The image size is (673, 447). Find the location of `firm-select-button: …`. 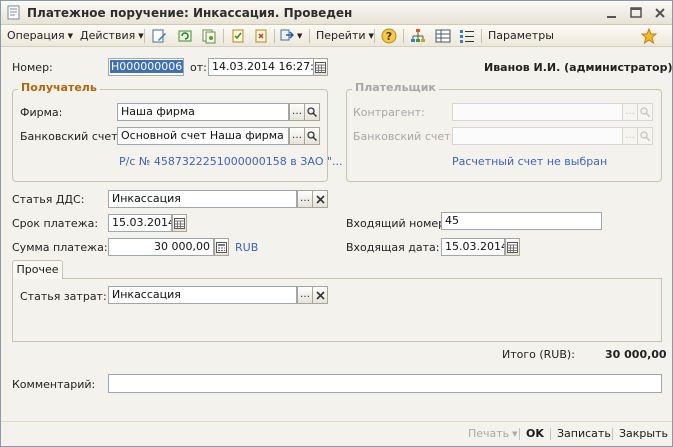

firm-select-button: … is located at coordinates (297, 112).